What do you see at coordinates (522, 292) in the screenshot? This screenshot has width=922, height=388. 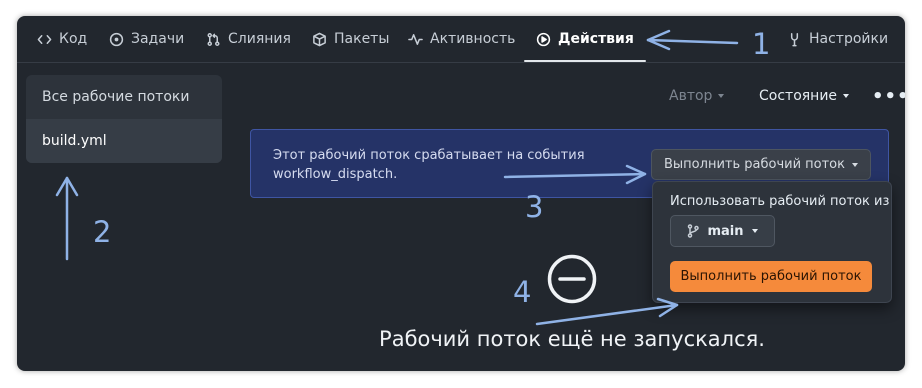 I see `annotation-number-4: 4` at bounding box center [522, 292].